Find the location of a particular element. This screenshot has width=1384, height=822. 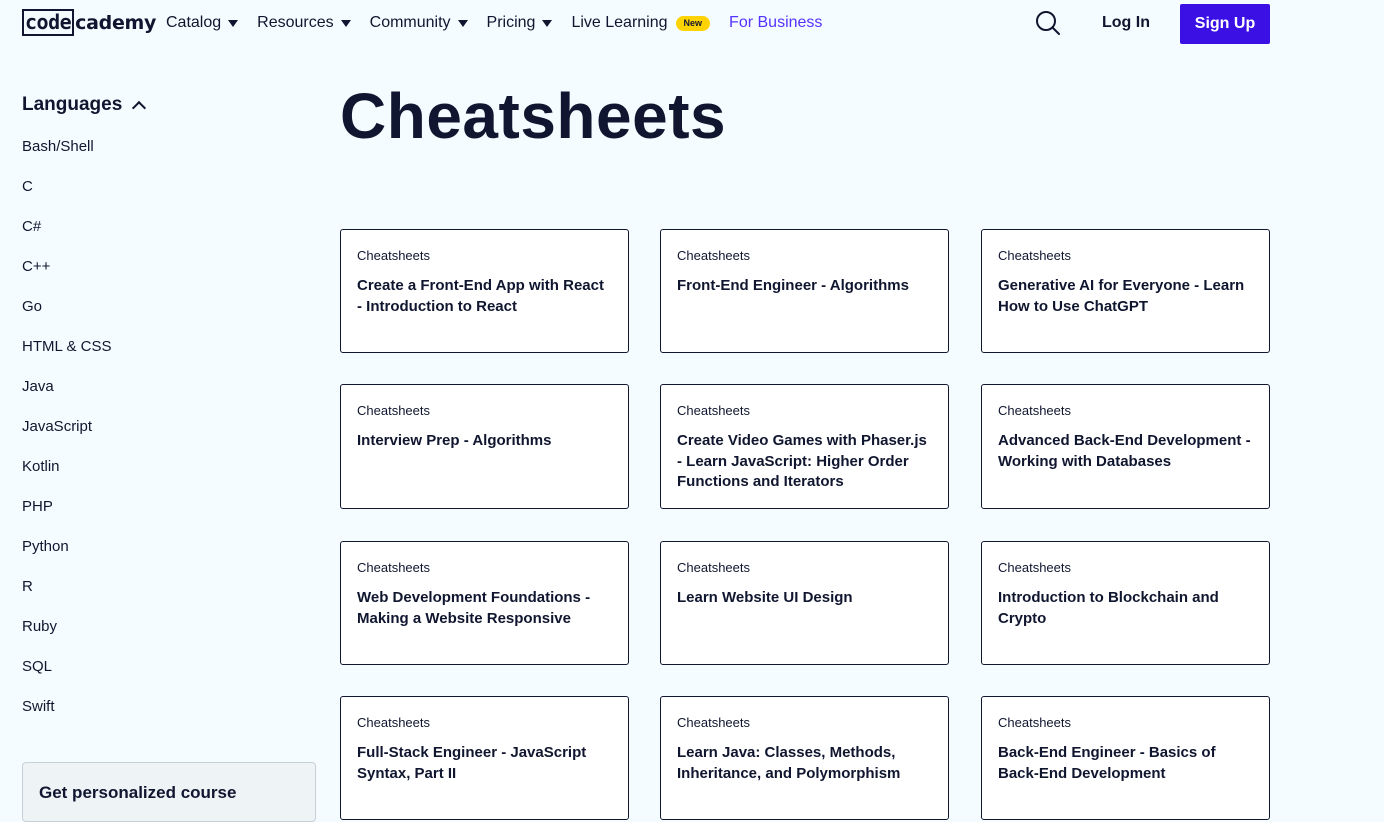

cheatsheet-card: Cheatsheets Learn Website UI Design is located at coordinates (804, 603).